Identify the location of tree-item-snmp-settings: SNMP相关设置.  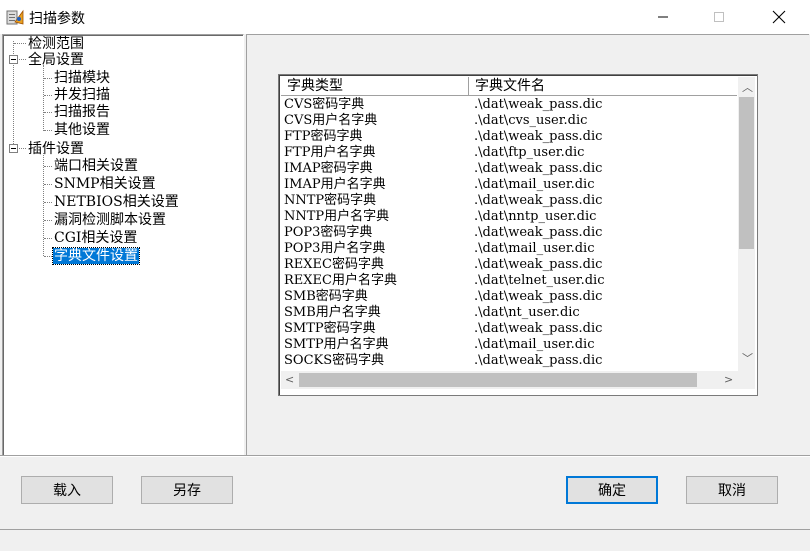
(105, 184).